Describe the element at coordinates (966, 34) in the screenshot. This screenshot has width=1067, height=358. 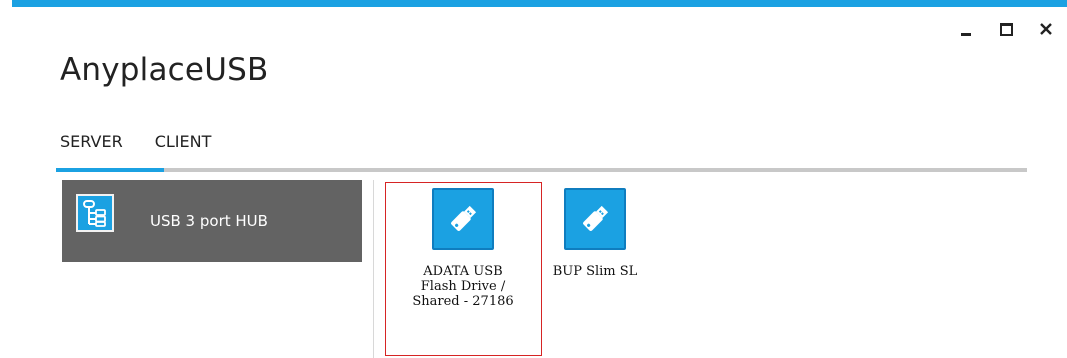
I see `minimize-icon` at that location.